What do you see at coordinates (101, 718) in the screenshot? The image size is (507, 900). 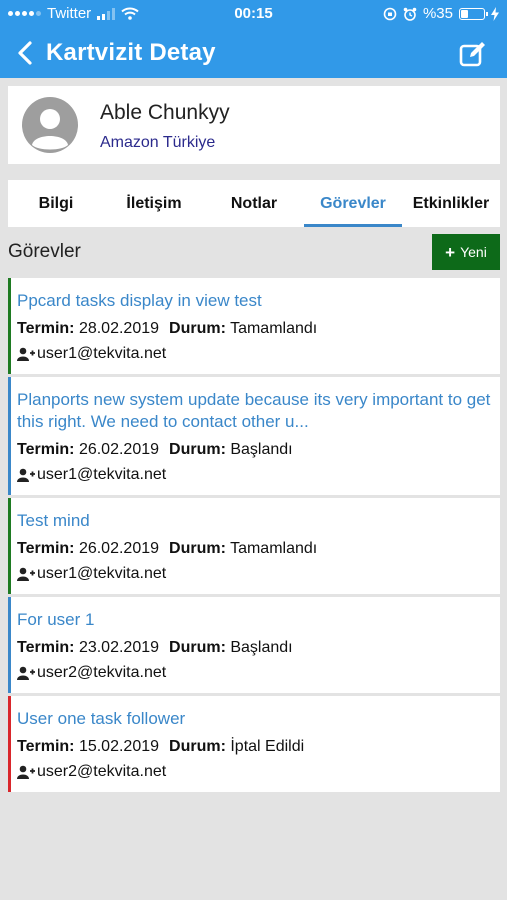 I see `task-title: User one task follower` at bounding box center [101, 718].